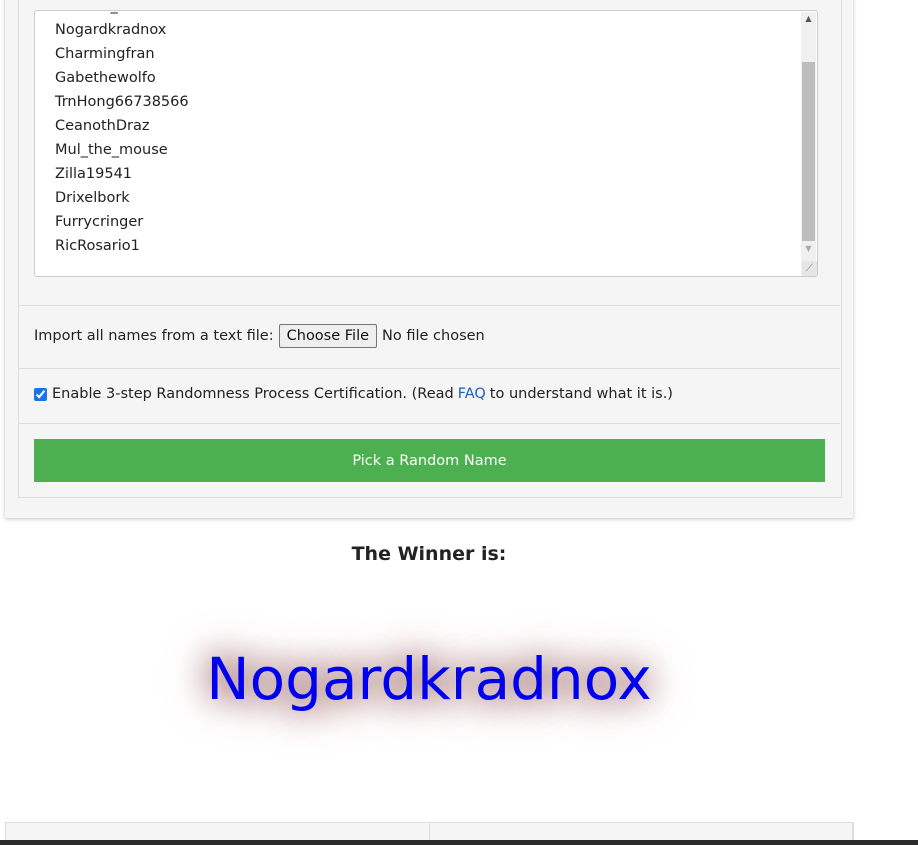  I want to click on certification-text-after: to understand what it is.), so click(581, 394).